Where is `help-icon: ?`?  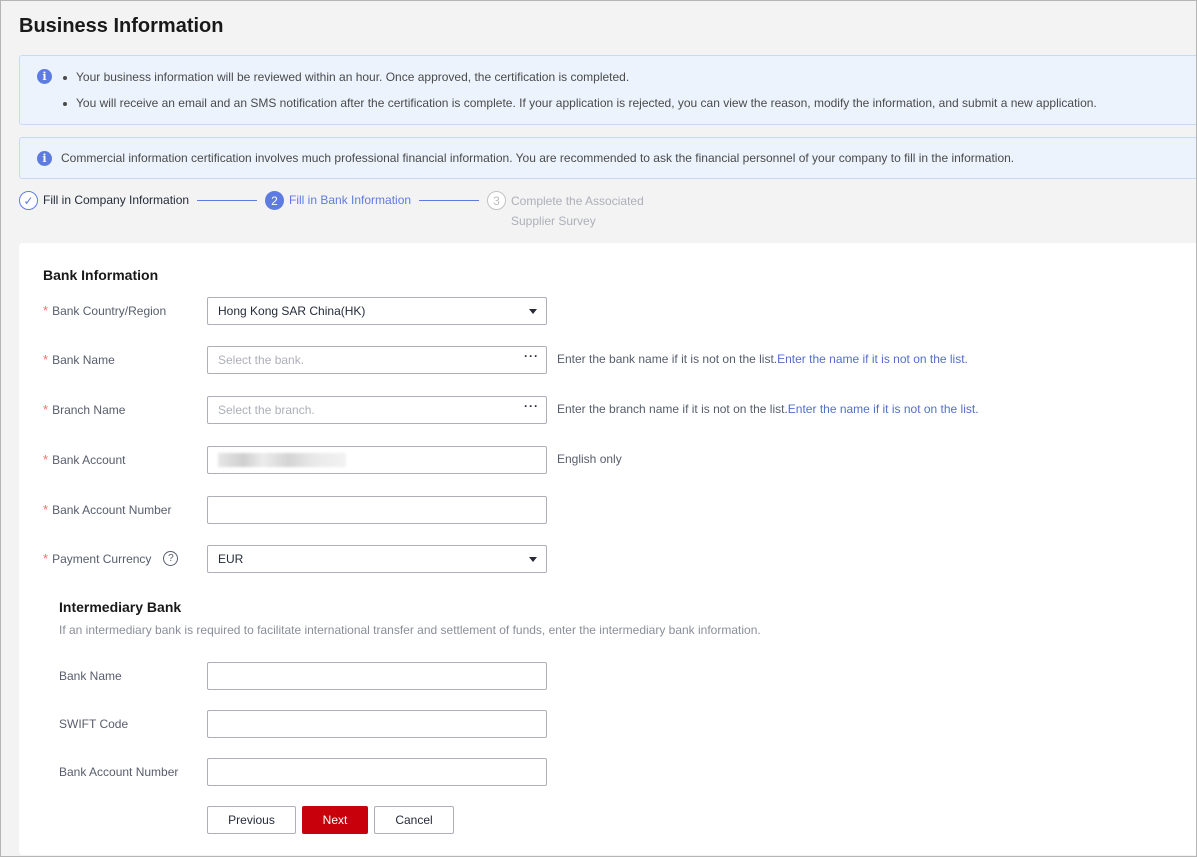 help-icon: ? is located at coordinates (171, 559).